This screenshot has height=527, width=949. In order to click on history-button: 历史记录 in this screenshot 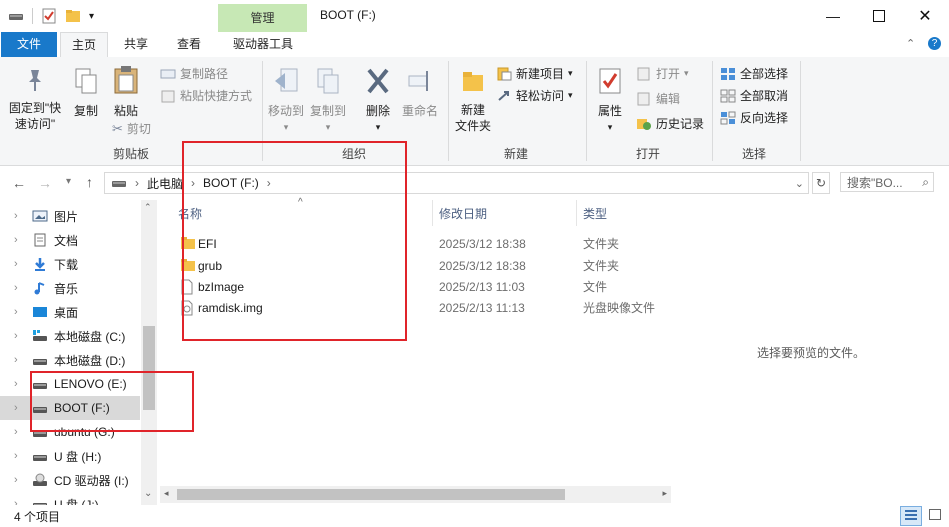, I will do `click(670, 123)`.